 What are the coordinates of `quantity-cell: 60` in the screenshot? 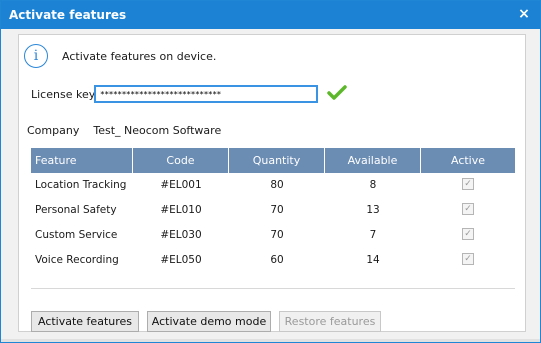 It's located at (277, 260).